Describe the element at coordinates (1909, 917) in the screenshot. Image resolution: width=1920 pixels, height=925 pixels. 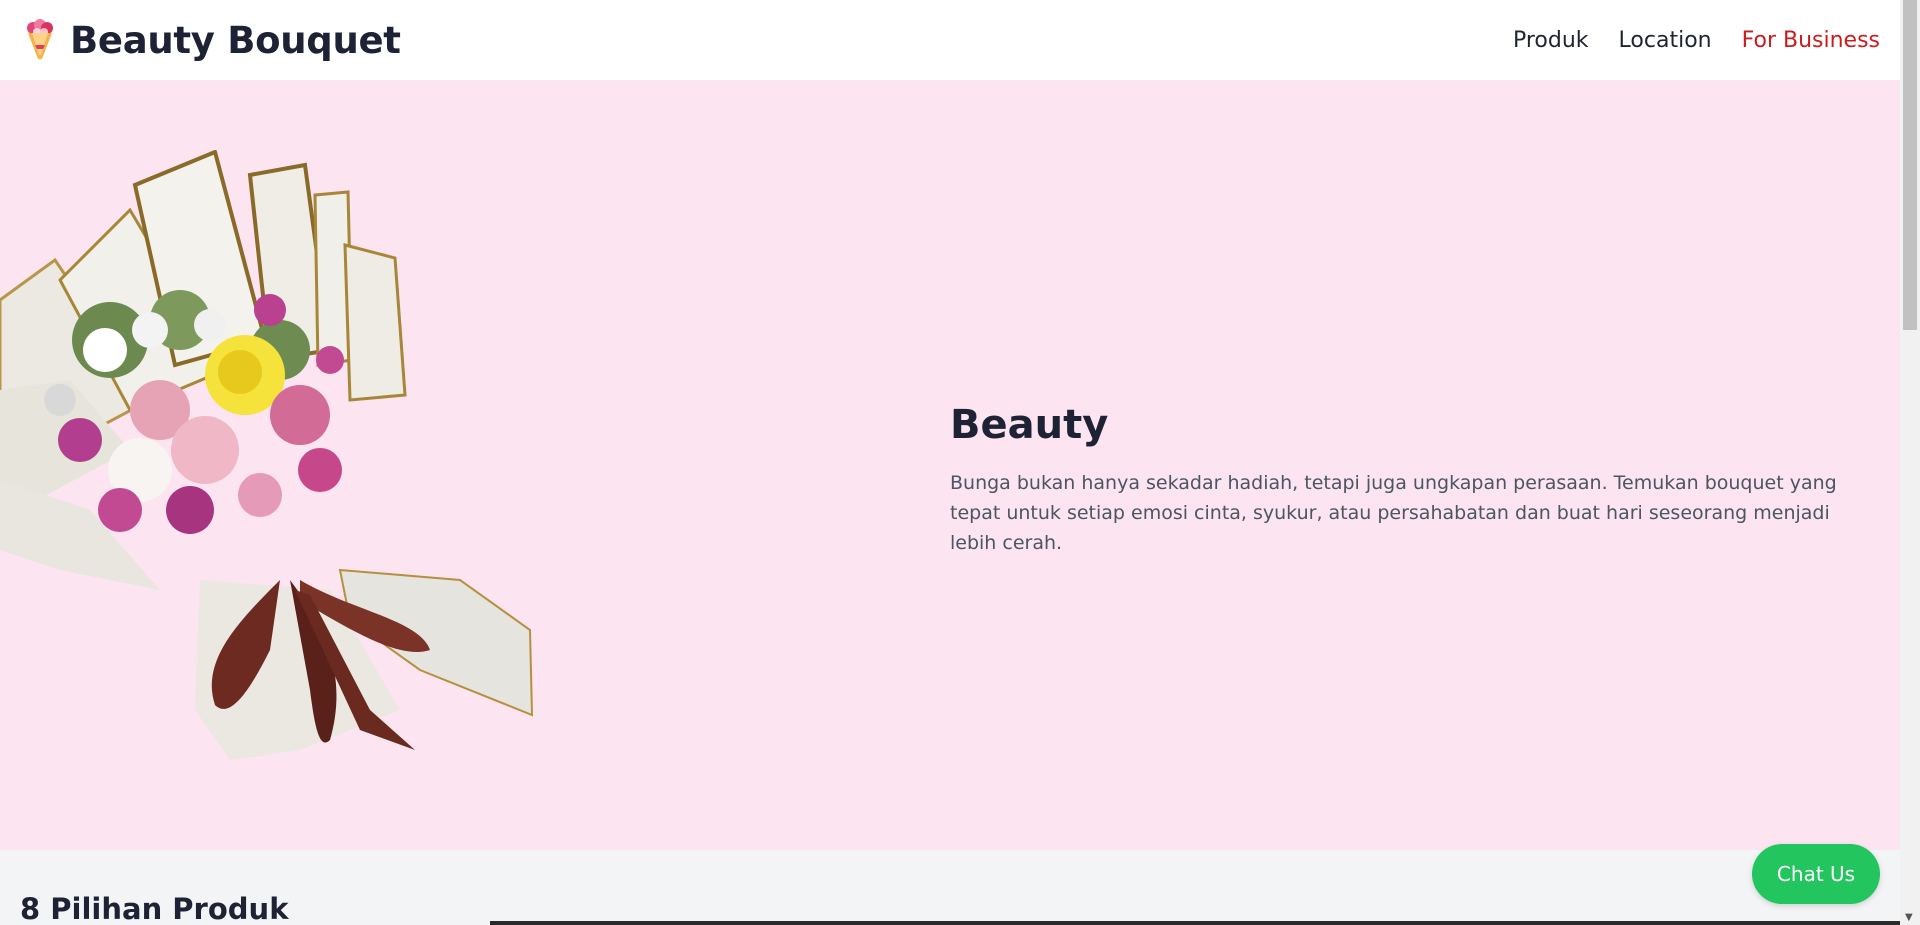
I see `scroll-down-arrow-icon: ▼` at that location.